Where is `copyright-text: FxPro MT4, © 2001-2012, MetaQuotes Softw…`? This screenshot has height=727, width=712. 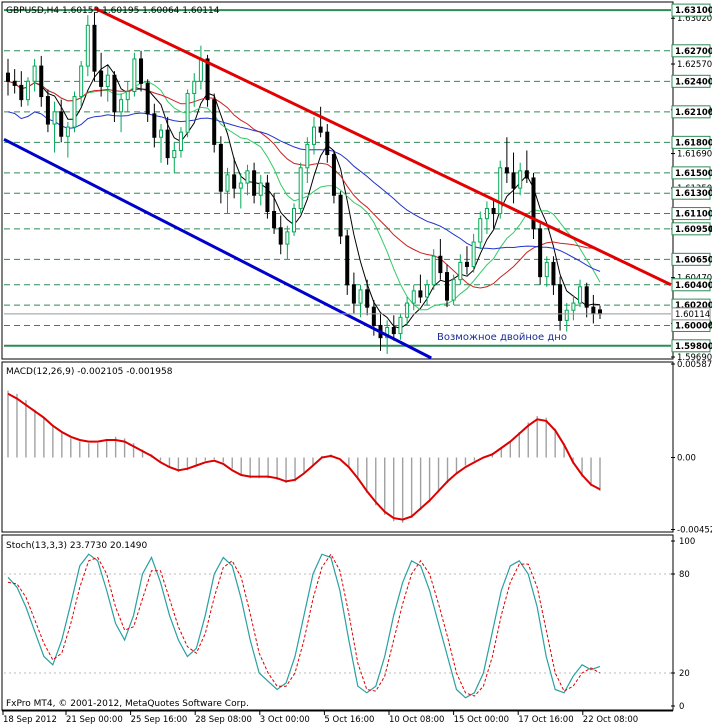
copyright-text: FxPro MT4, © 2001-2012, MetaQuotes Softw… is located at coordinates (127, 704).